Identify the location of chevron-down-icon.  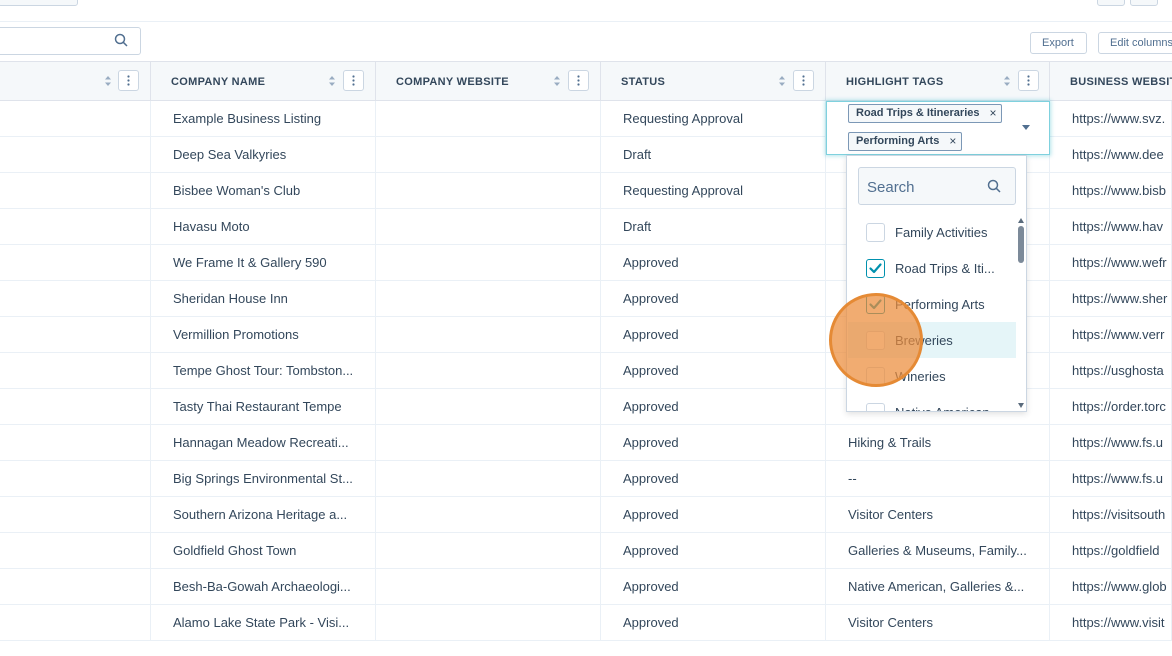
(1026, 127).